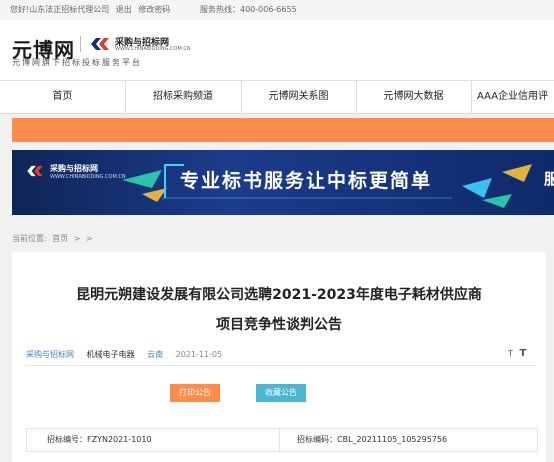 The height and width of the screenshot is (462, 554). What do you see at coordinates (372, 439) in the screenshot?
I see `tender-code: 招标编码：CBL_20211105_105295756` at bounding box center [372, 439].